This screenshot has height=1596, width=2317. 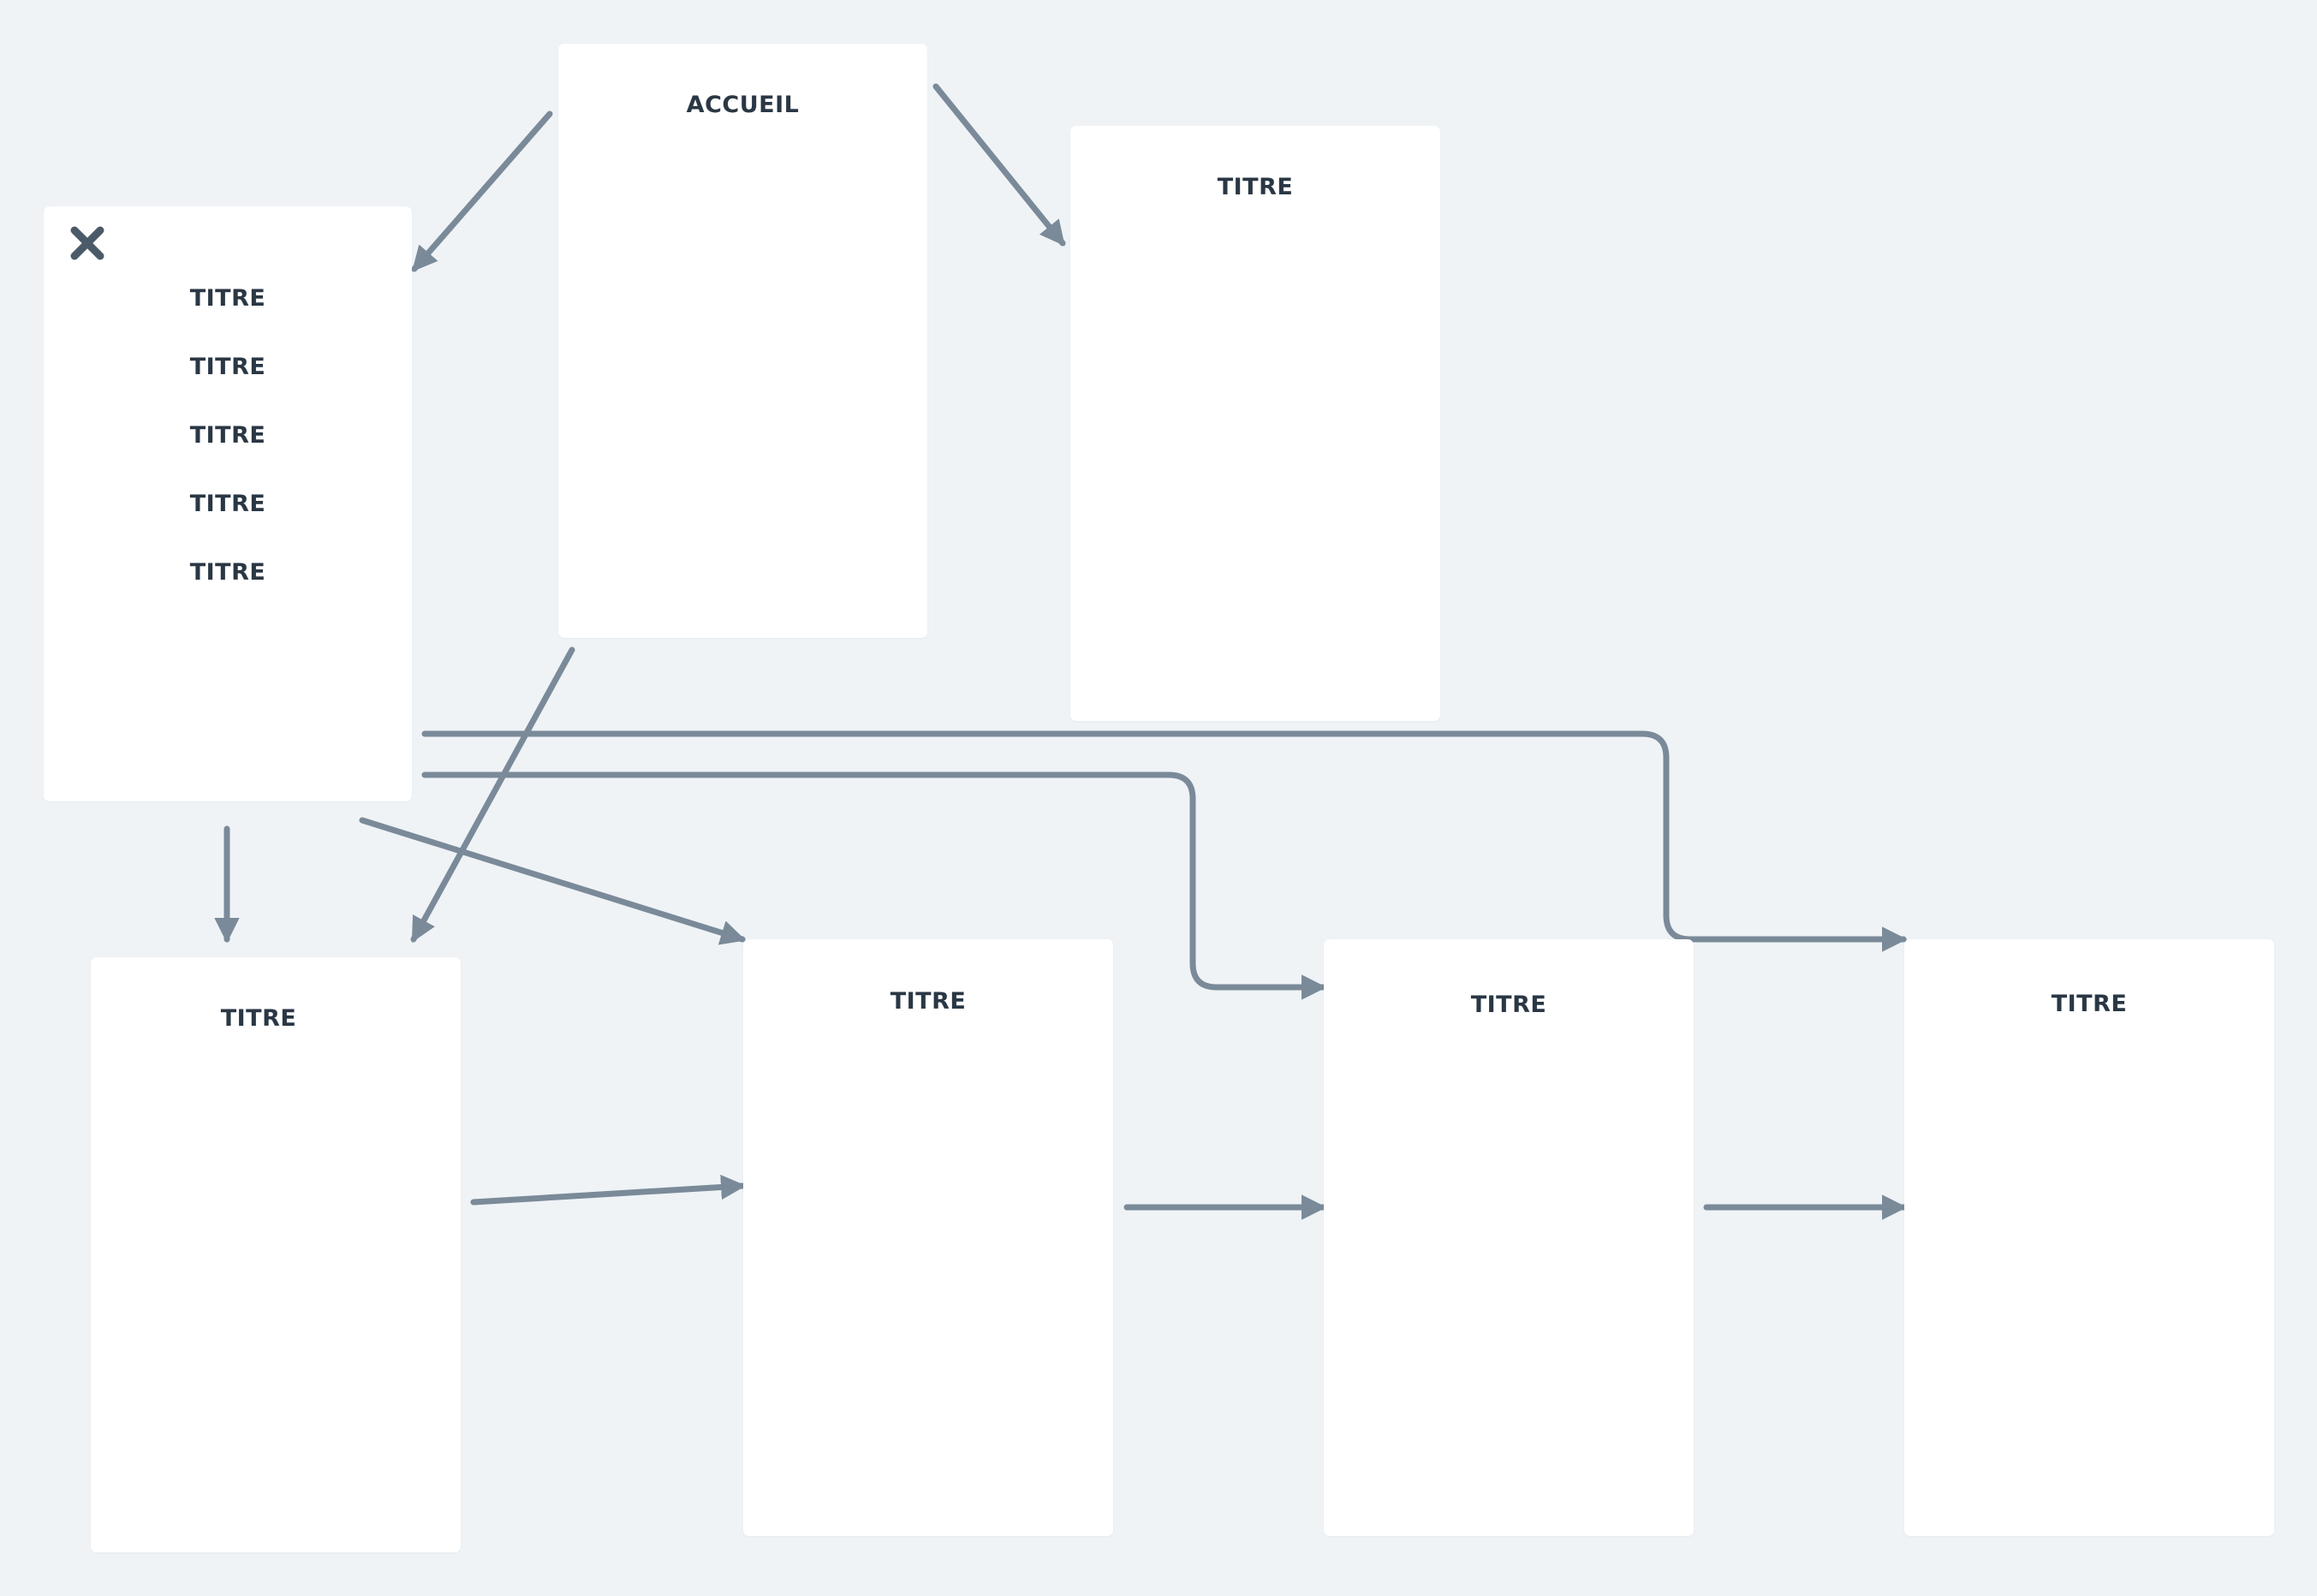 I want to click on screen-home-title: ACCUEIL, so click(x=743, y=105).